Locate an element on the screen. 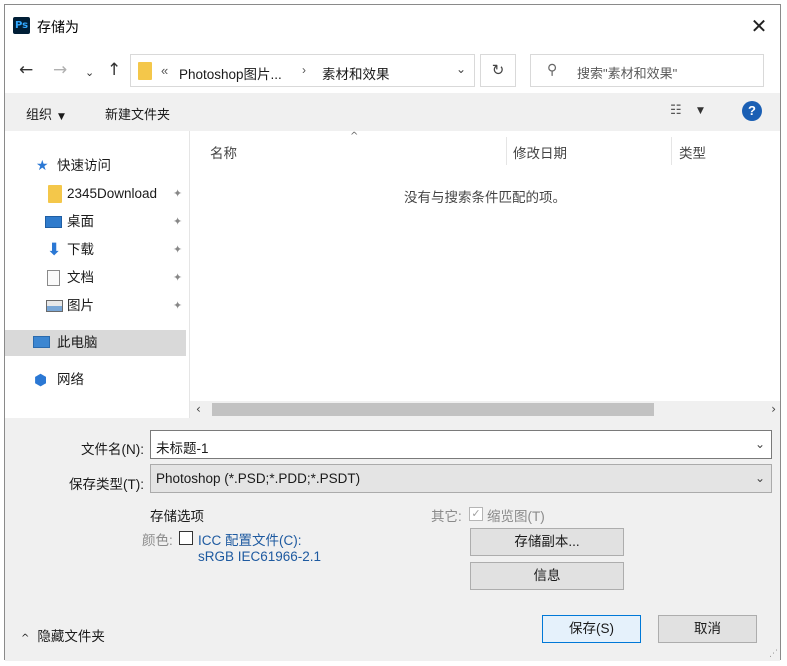  help-icon: ? is located at coordinates (752, 111).